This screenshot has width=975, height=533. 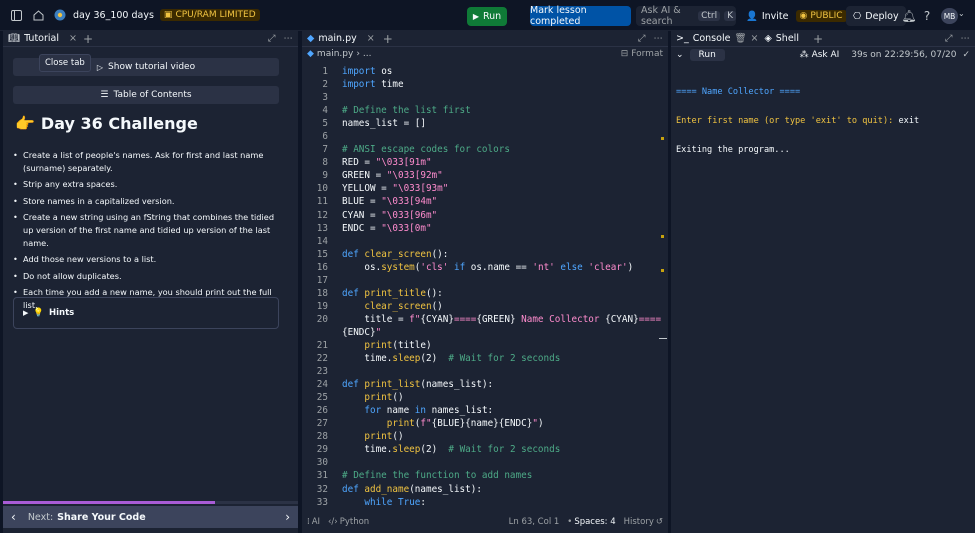 What do you see at coordinates (643, 522) in the screenshot?
I see `history-button: History ↺` at bounding box center [643, 522].